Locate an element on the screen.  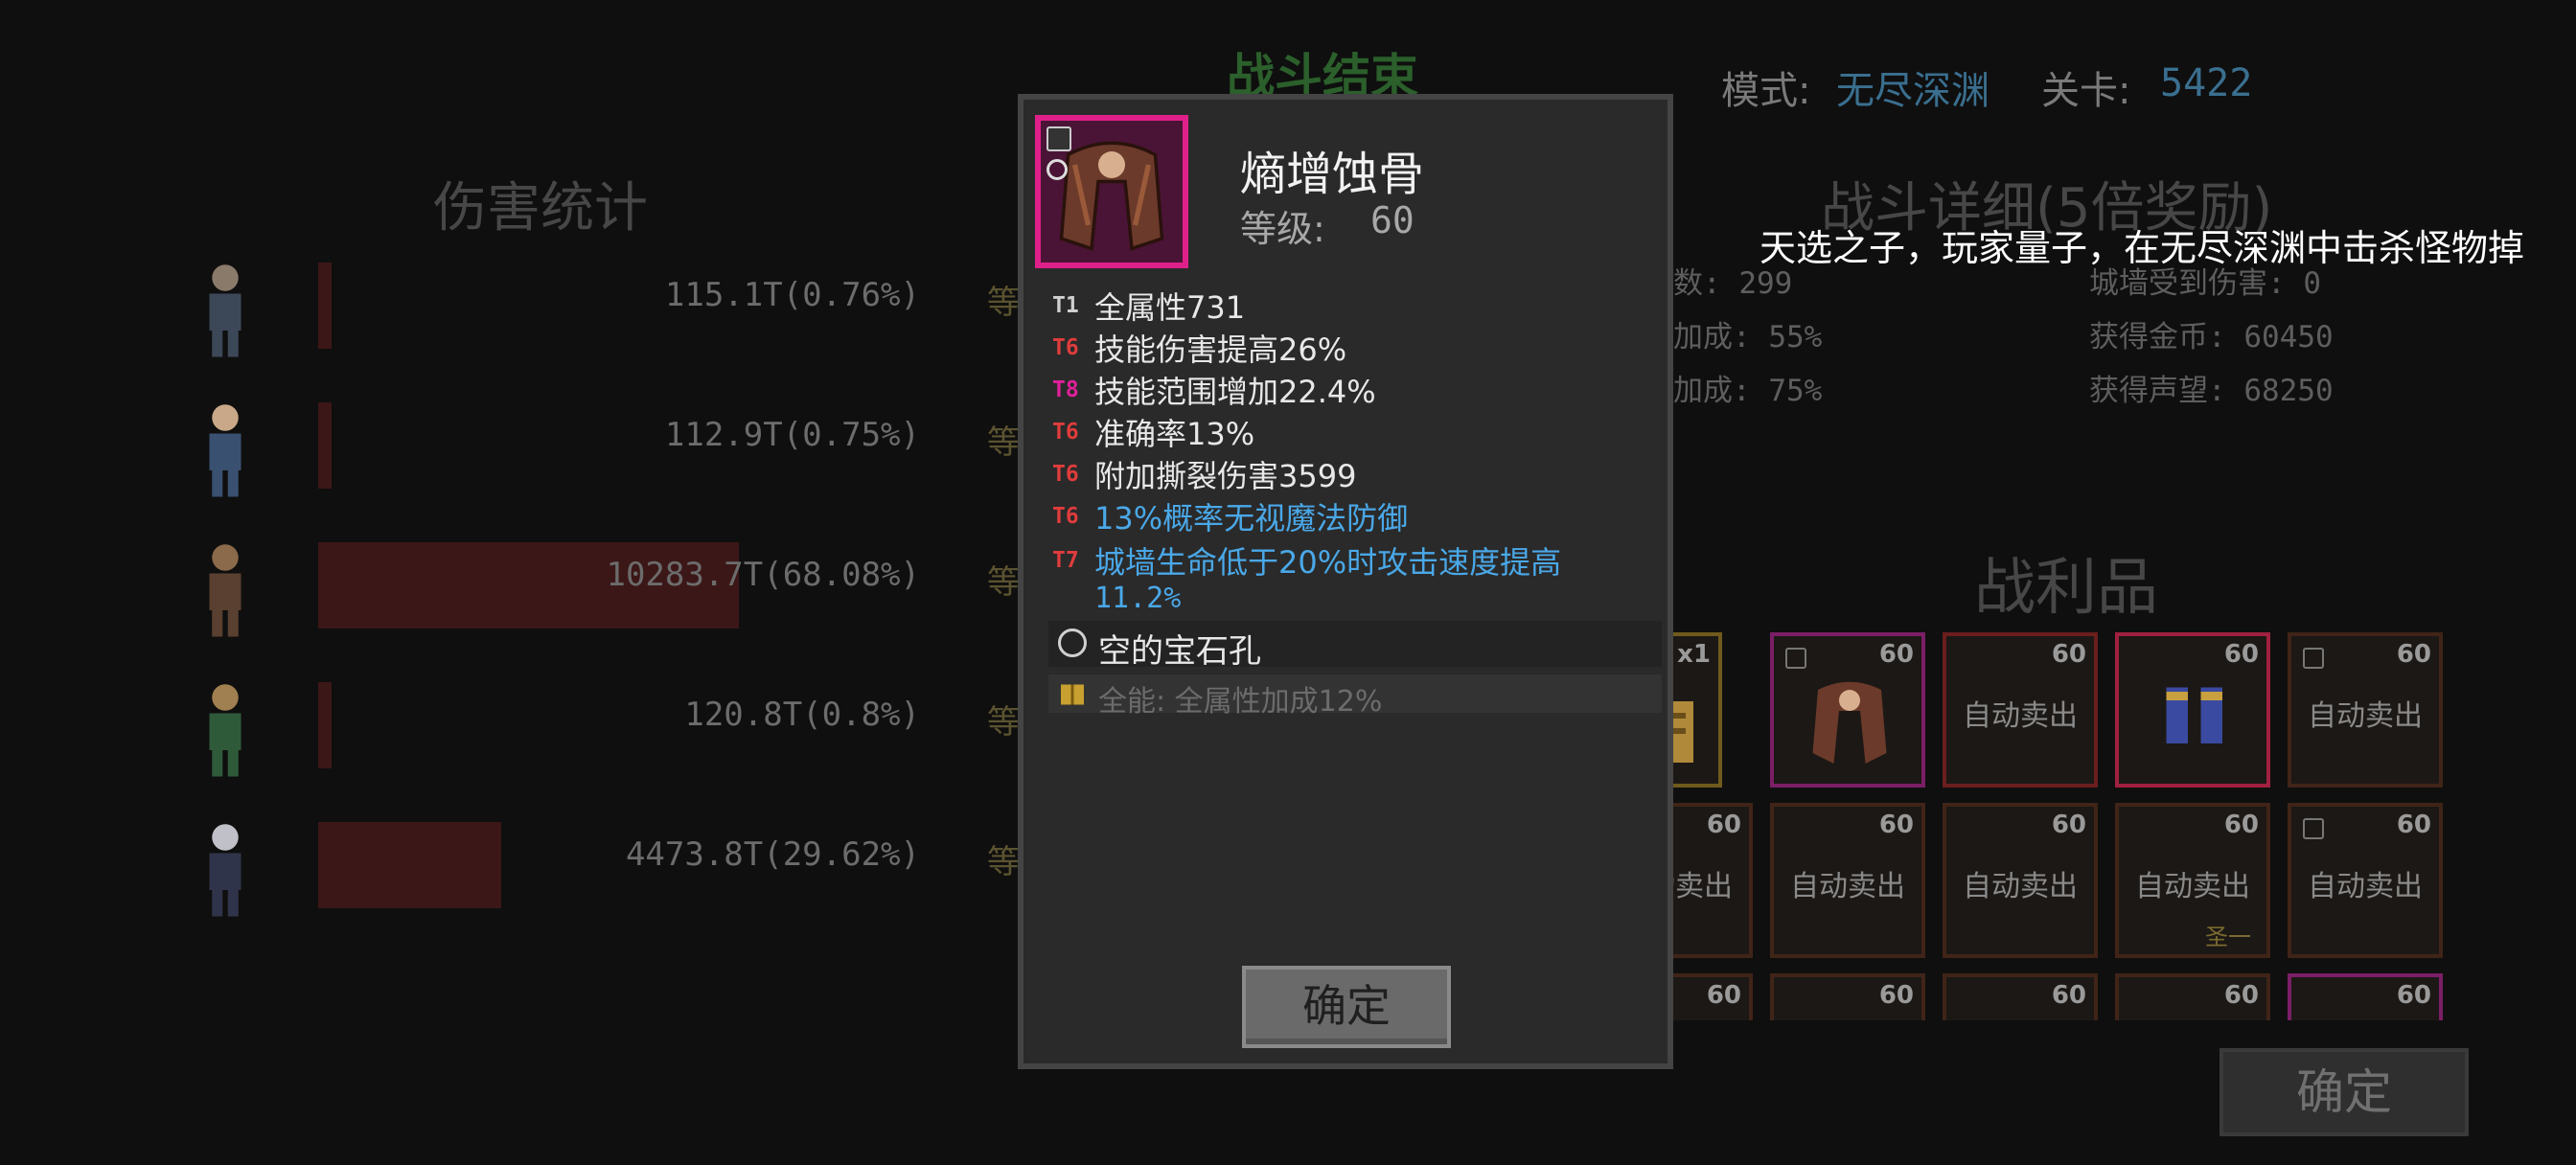
damage-stats-heading: 伤害统计 is located at coordinates (540, 208).